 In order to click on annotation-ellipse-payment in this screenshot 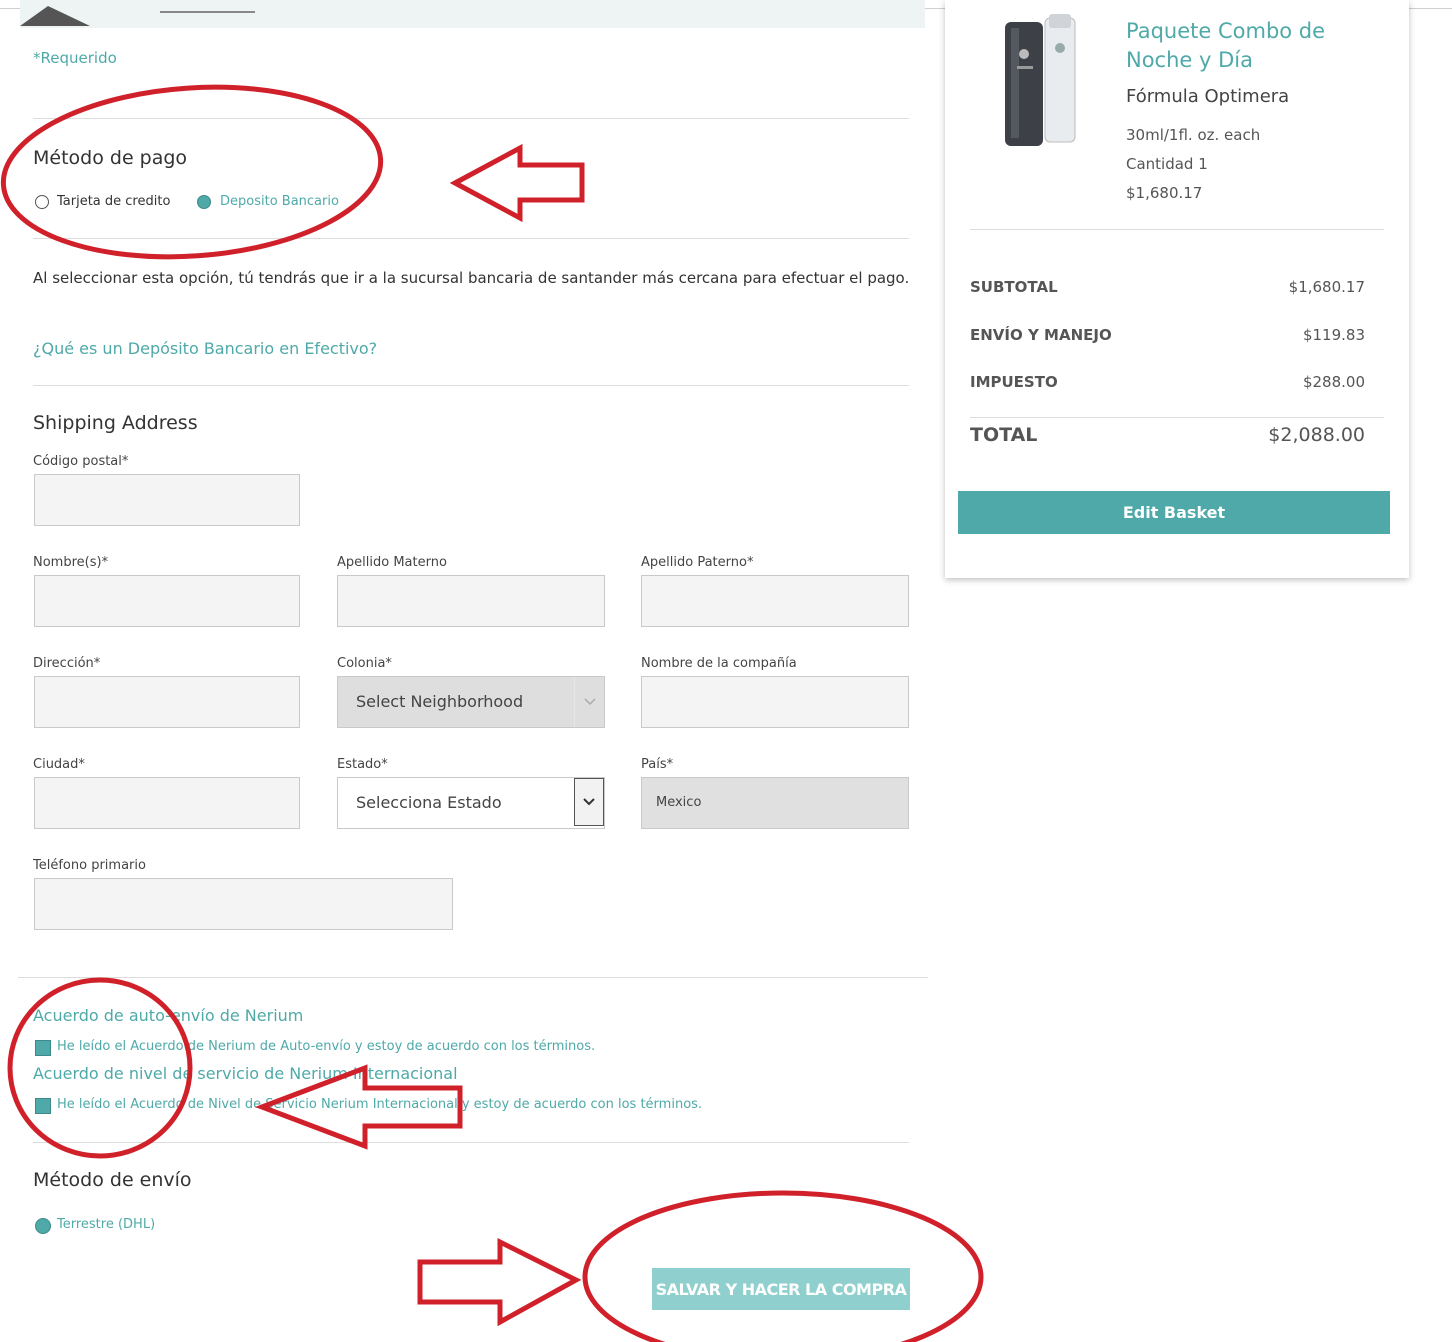, I will do `click(192, 172)`.